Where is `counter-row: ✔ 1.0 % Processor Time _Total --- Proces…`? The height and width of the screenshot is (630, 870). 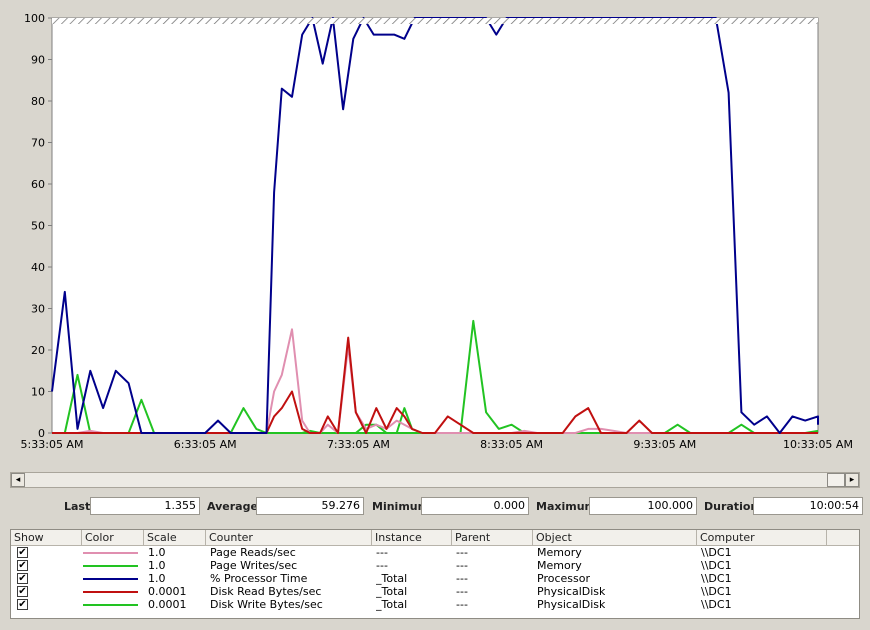
counter-row: ✔ 1.0 % Processor Time _Total --- Proces… is located at coordinates (435, 578).